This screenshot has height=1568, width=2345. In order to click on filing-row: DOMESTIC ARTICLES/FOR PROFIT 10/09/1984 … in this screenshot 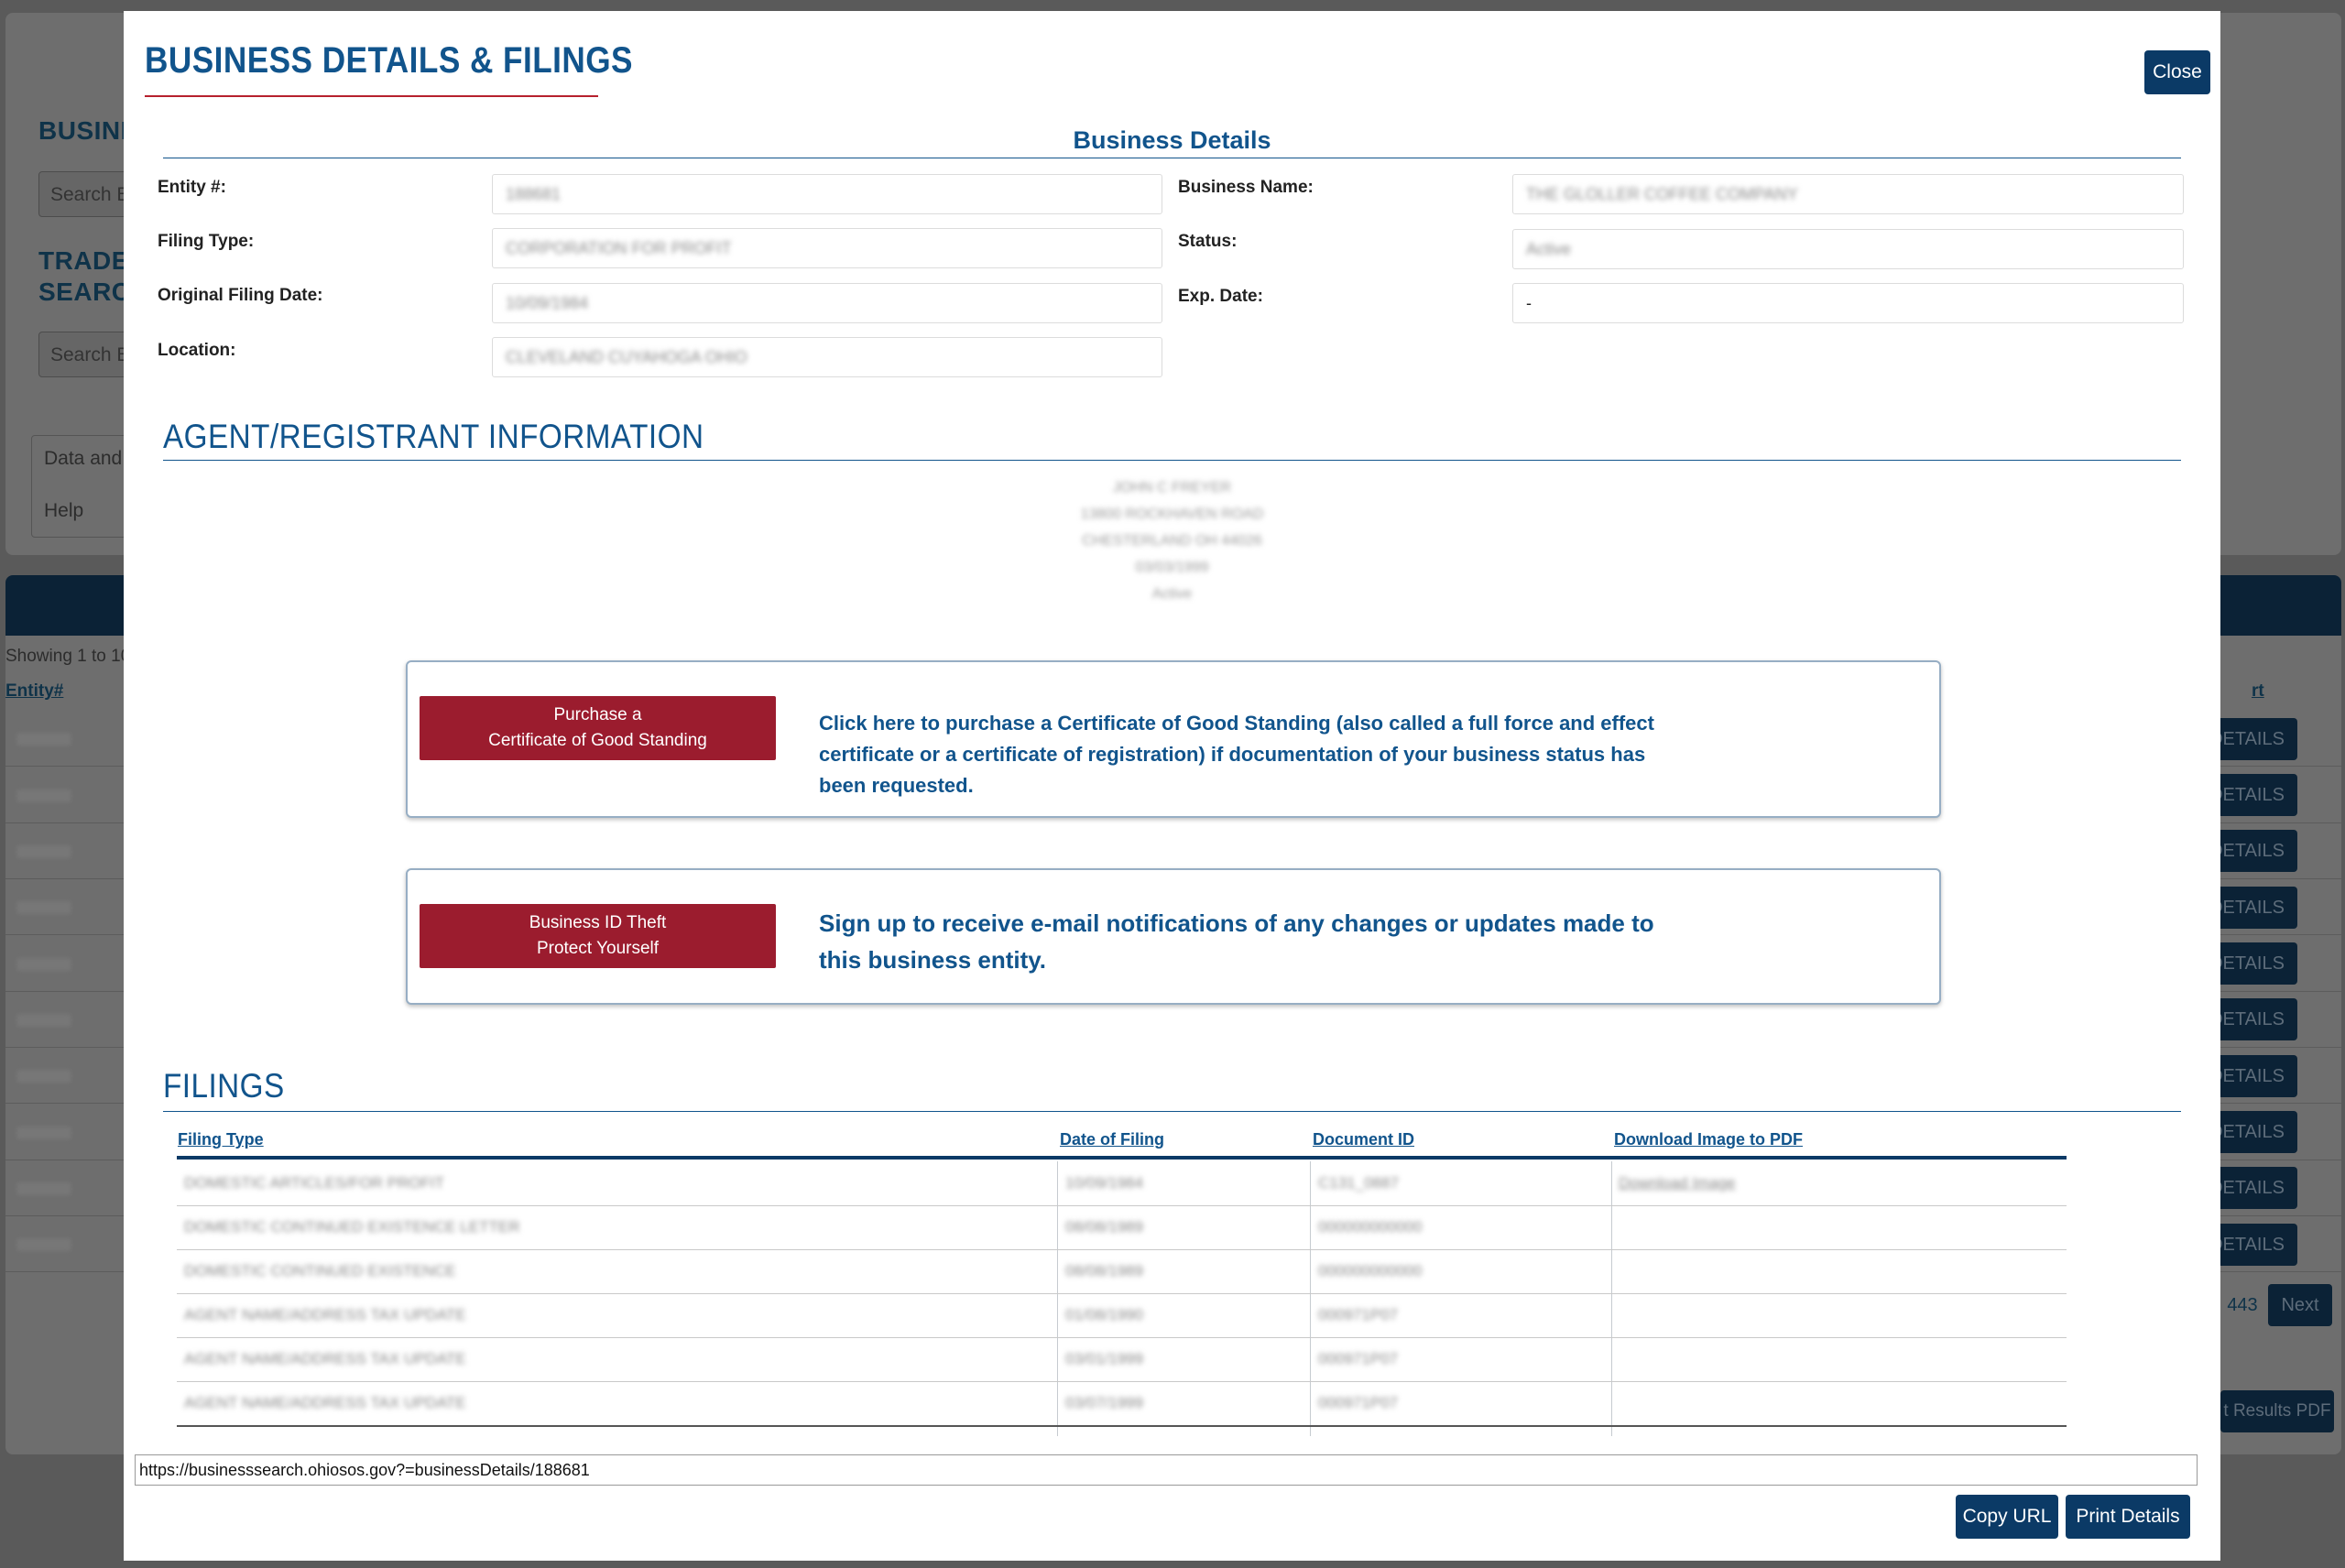, I will do `click(1122, 1183)`.